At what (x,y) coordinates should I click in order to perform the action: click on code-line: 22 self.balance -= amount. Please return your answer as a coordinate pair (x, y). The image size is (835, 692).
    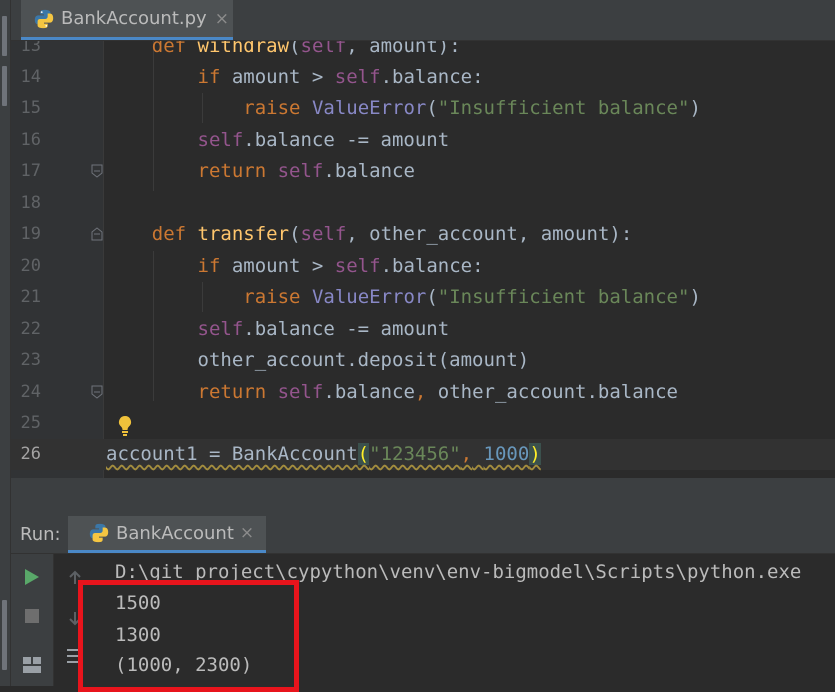
    Looking at the image, I should click on (423, 329).